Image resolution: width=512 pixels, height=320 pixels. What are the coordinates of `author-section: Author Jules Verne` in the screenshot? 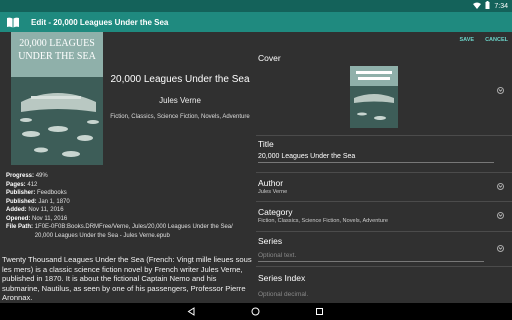 It's located at (383, 186).